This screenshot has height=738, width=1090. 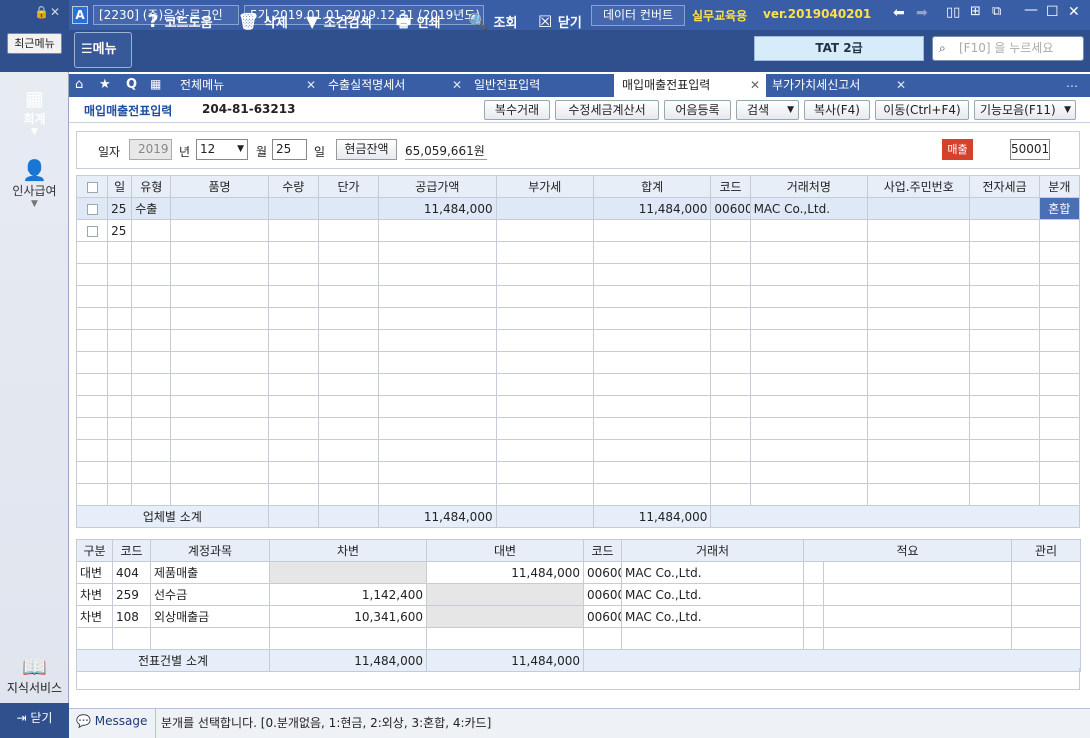 What do you see at coordinates (348, 616) in the screenshot?
I see `cell: 10,341,600` at bounding box center [348, 616].